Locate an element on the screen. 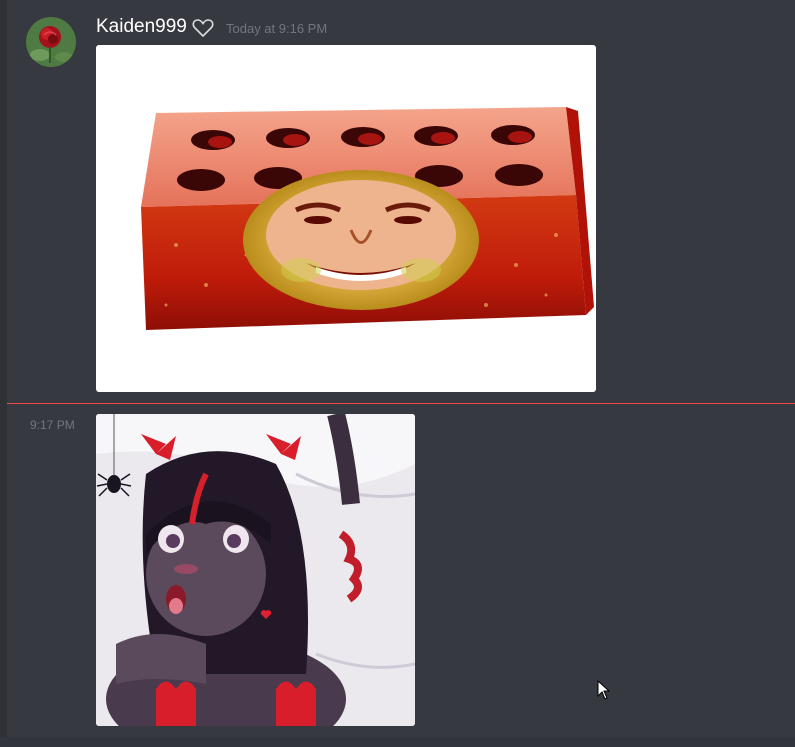 This screenshot has height=747, width=795. bottom-bar is located at coordinates (397, 742).